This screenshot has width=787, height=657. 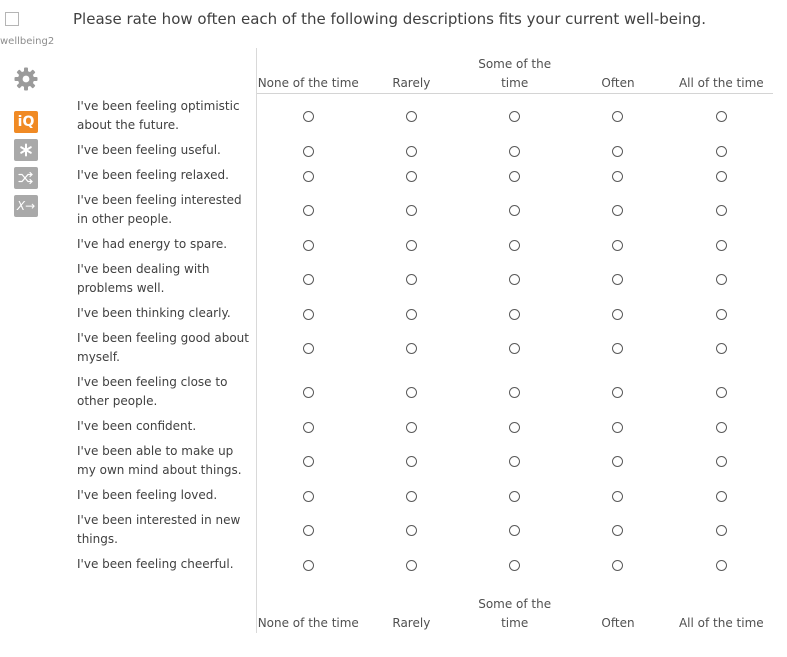 What do you see at coordinates (721, 71) in the screenshot?
I see `column-header: All of the time` at bounding box center [721, 71].